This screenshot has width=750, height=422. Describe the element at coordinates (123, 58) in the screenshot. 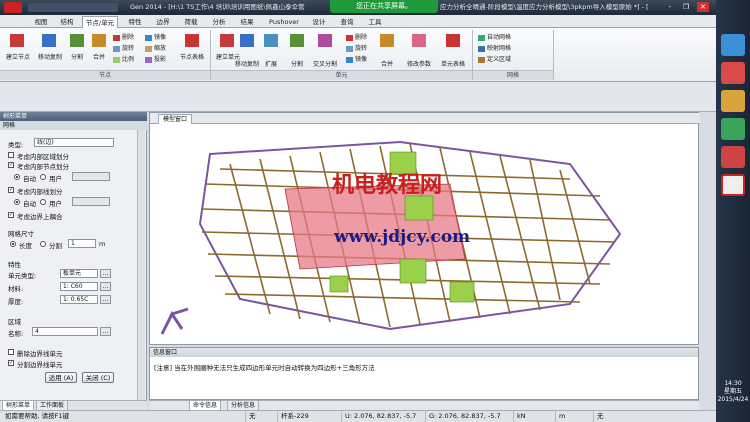

I see `proportion-node-button: 比例` at that location.